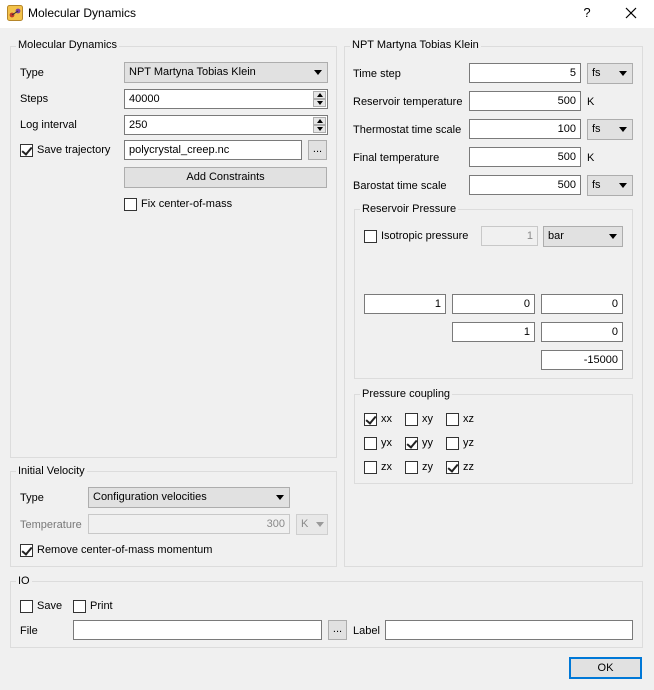 Image resolution: width=654 pixels, height=690 pixels. I want to click on coupling-xx-checkbox, so click(370, 419).